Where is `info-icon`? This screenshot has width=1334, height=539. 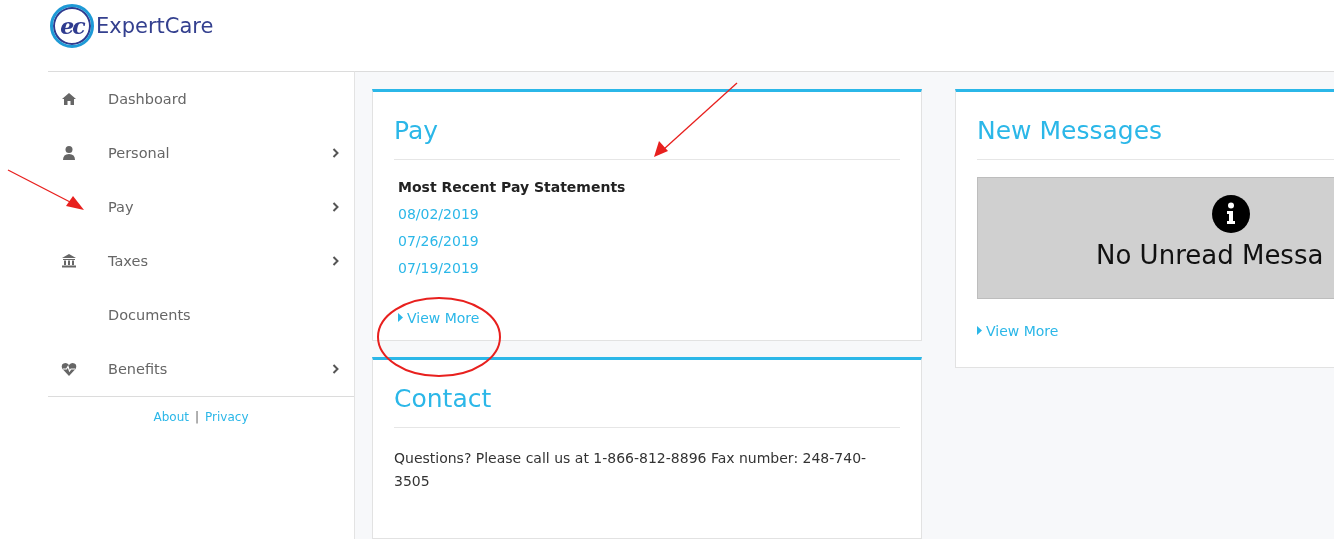 info-icon is located at coordinates (1231, 214).